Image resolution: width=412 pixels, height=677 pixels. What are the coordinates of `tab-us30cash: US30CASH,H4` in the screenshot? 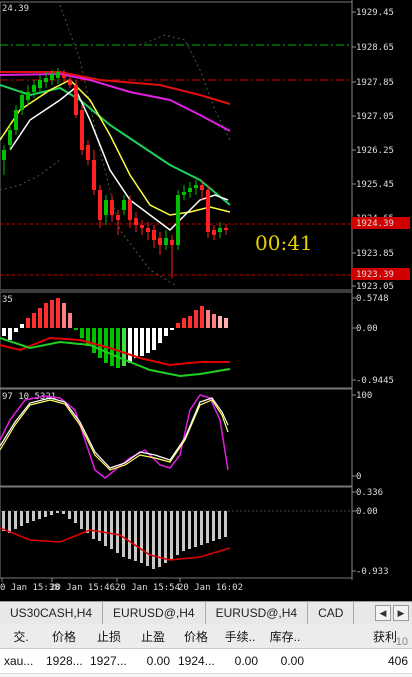 It's located at (52, 613).